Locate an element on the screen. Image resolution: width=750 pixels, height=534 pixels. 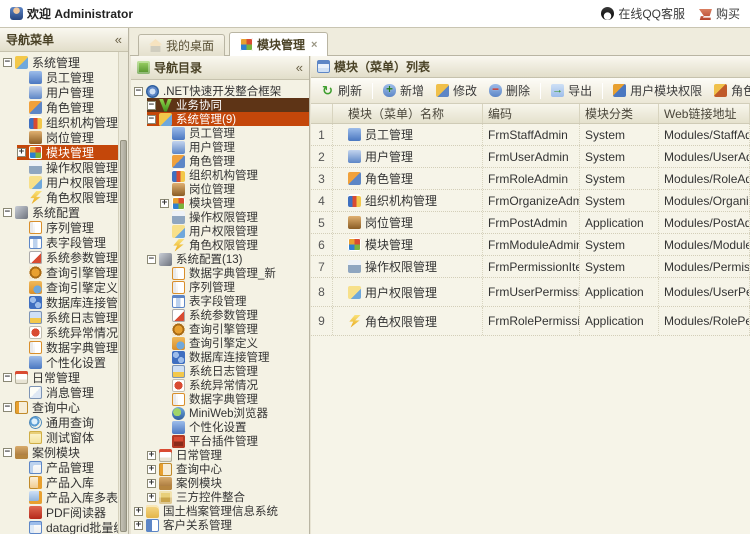
tab-item: 我的桌面 is located at coordinates (182, 45).